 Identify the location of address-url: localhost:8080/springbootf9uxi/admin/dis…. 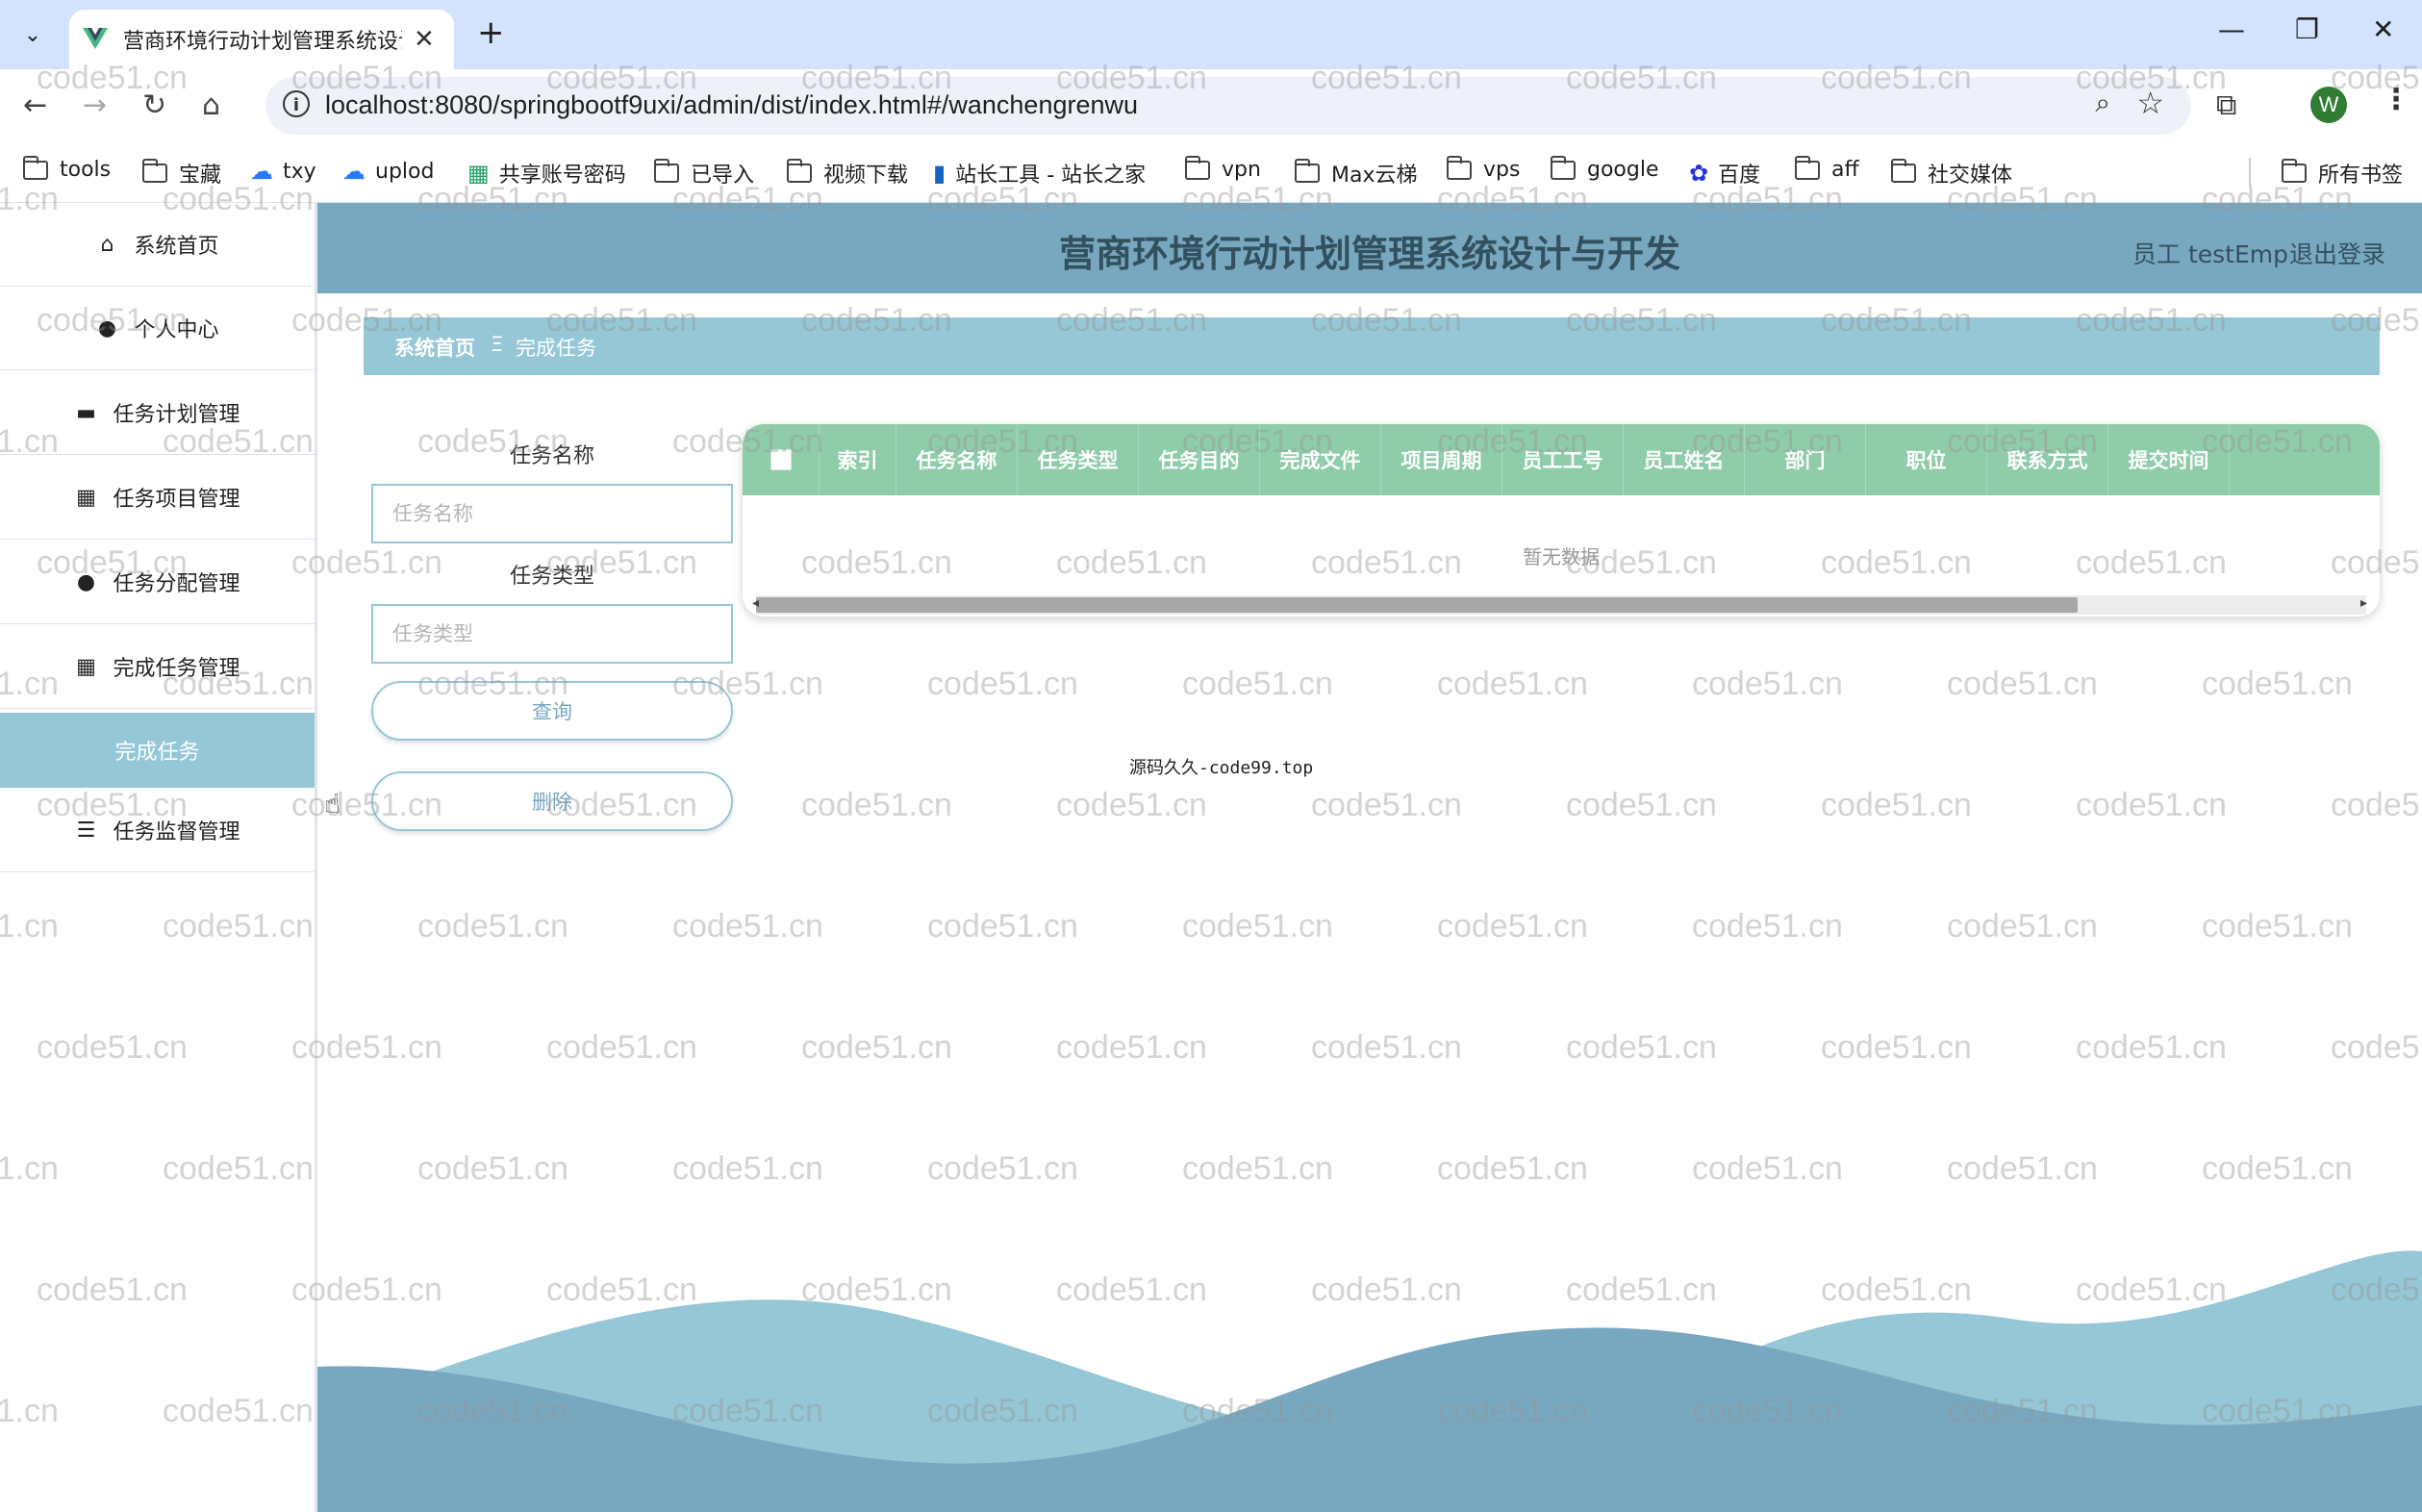
(731, 105).